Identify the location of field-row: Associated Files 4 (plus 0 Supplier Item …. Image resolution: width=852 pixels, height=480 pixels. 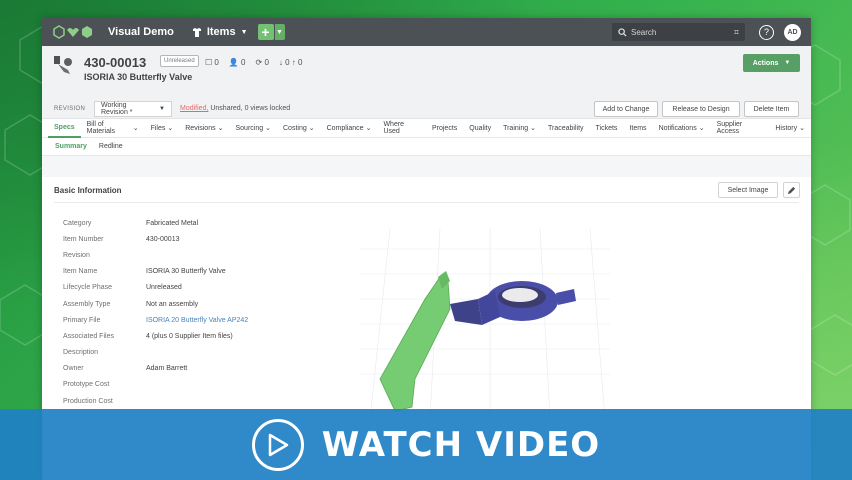
(155, 336).